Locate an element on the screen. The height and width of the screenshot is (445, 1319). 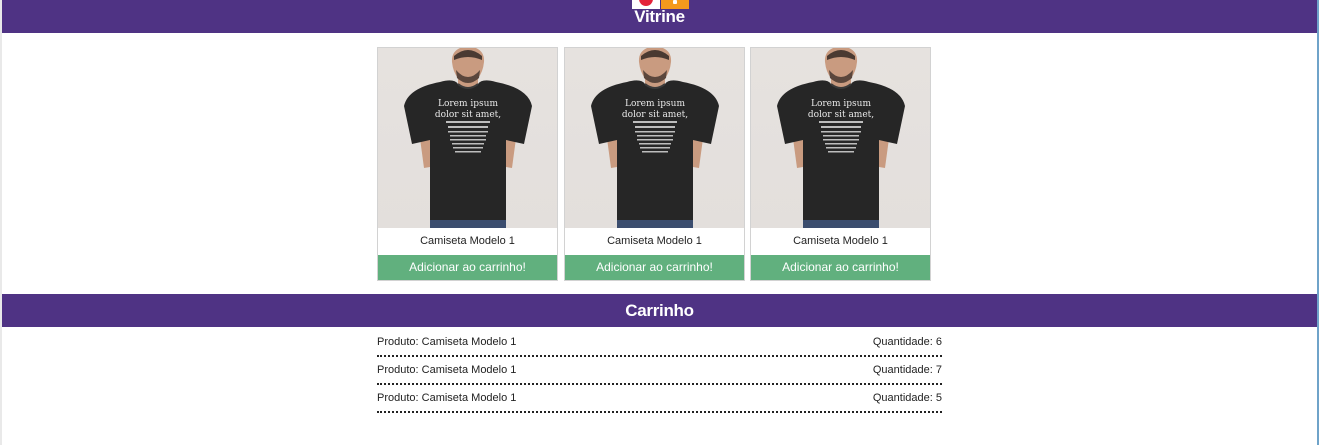
cart-header-bar: Carrinho is located at coordinates (659, 310).